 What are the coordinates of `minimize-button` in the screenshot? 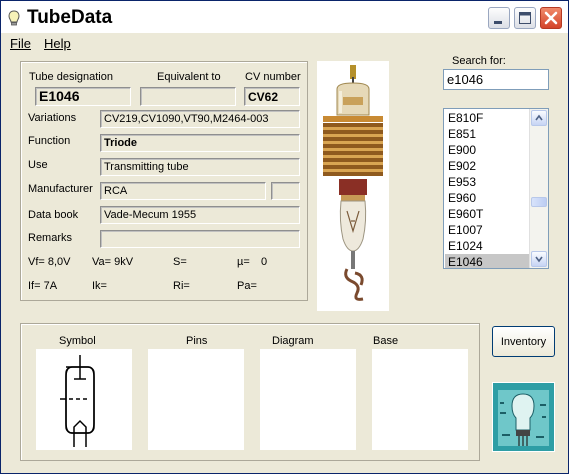 It's located at (499, 18).